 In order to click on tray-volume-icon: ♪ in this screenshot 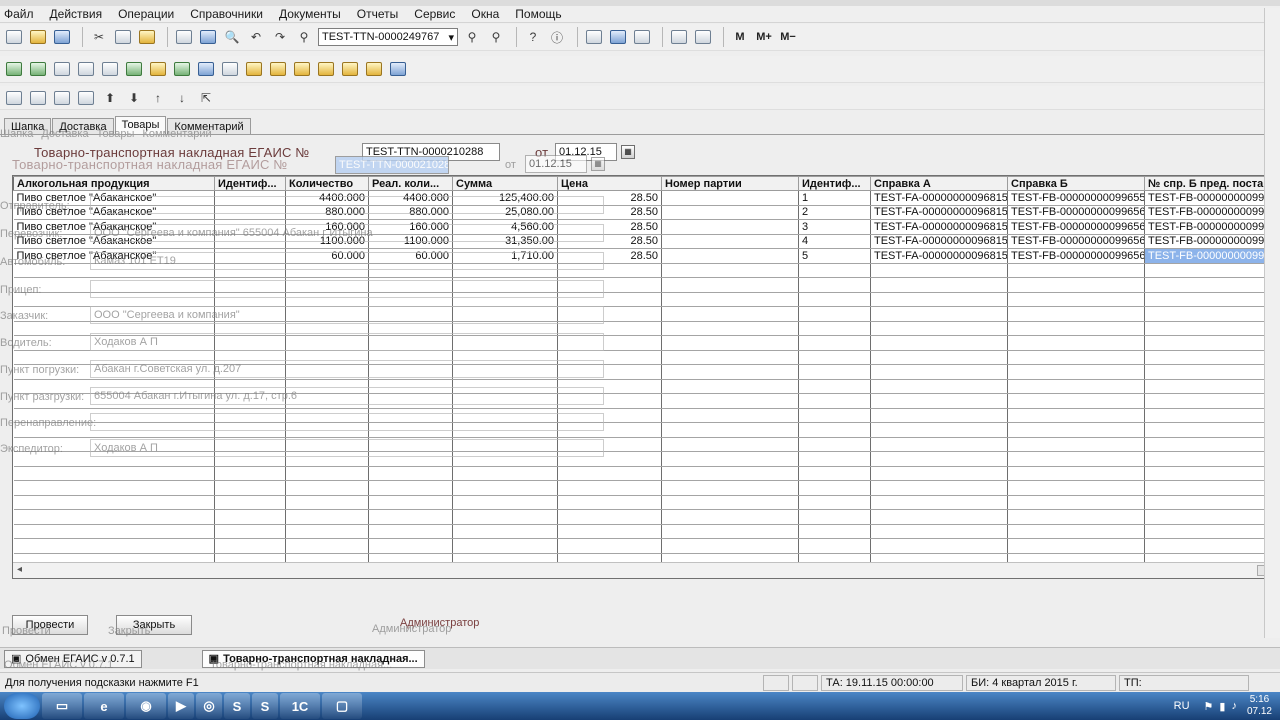, I will do `click(1234, 706)`.